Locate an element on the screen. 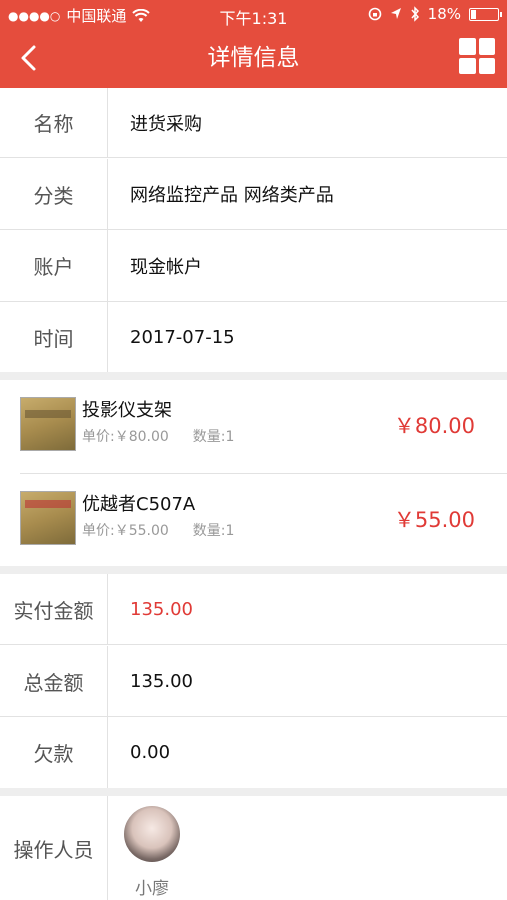 This screenshot has height=900, width=507. product-unit-price: 单价:￥80.00 is located at coordinates (125, 437).